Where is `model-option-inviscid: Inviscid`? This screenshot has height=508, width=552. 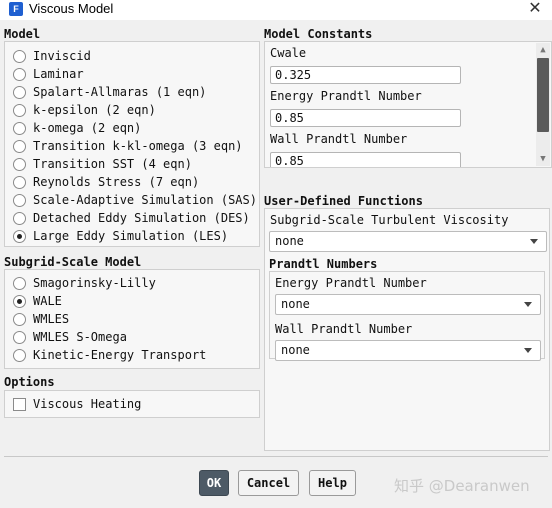 model-option-inviscid: Inviscid is located at coordinates (52, 56).